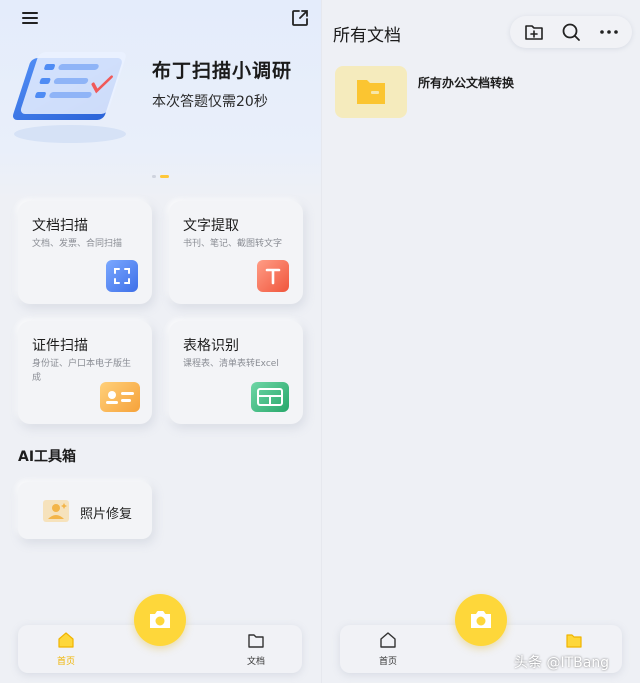 Image resolution: width=640 pixels, height=683 pixels. I want to click on table-recognize-card: 表格识别 课程表、清单表转Excel, so click(236, 372).